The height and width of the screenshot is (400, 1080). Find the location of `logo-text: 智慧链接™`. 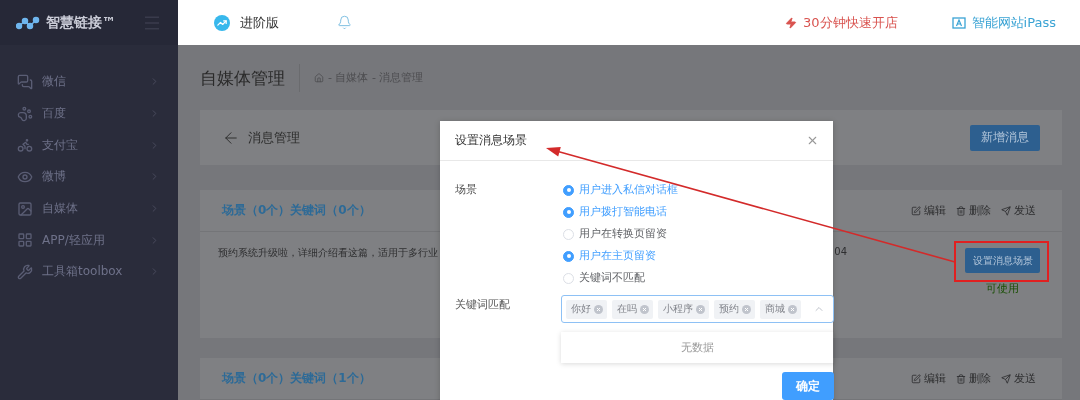

logo-text: 智慧链接™ is located at coordinates (81, 22).